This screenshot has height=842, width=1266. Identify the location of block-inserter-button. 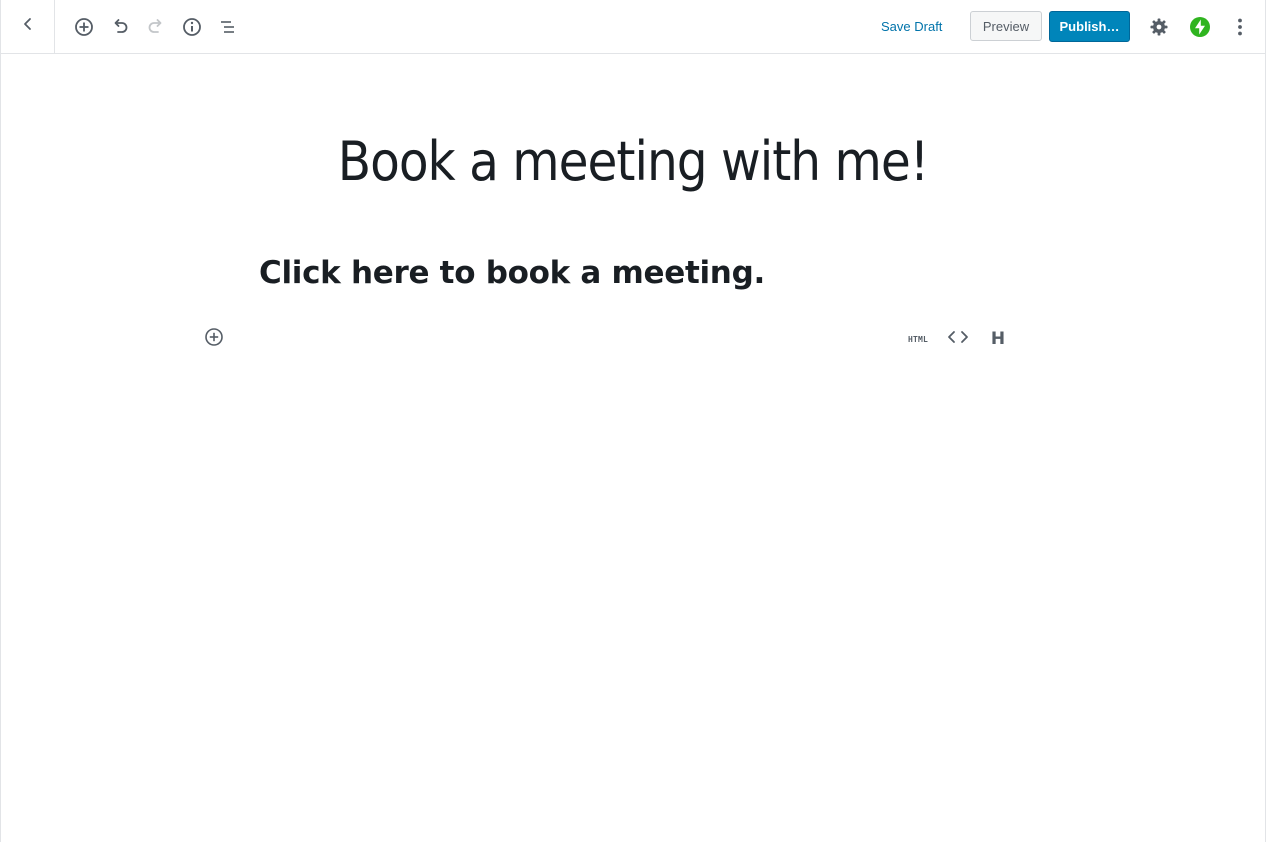
(214, 339).